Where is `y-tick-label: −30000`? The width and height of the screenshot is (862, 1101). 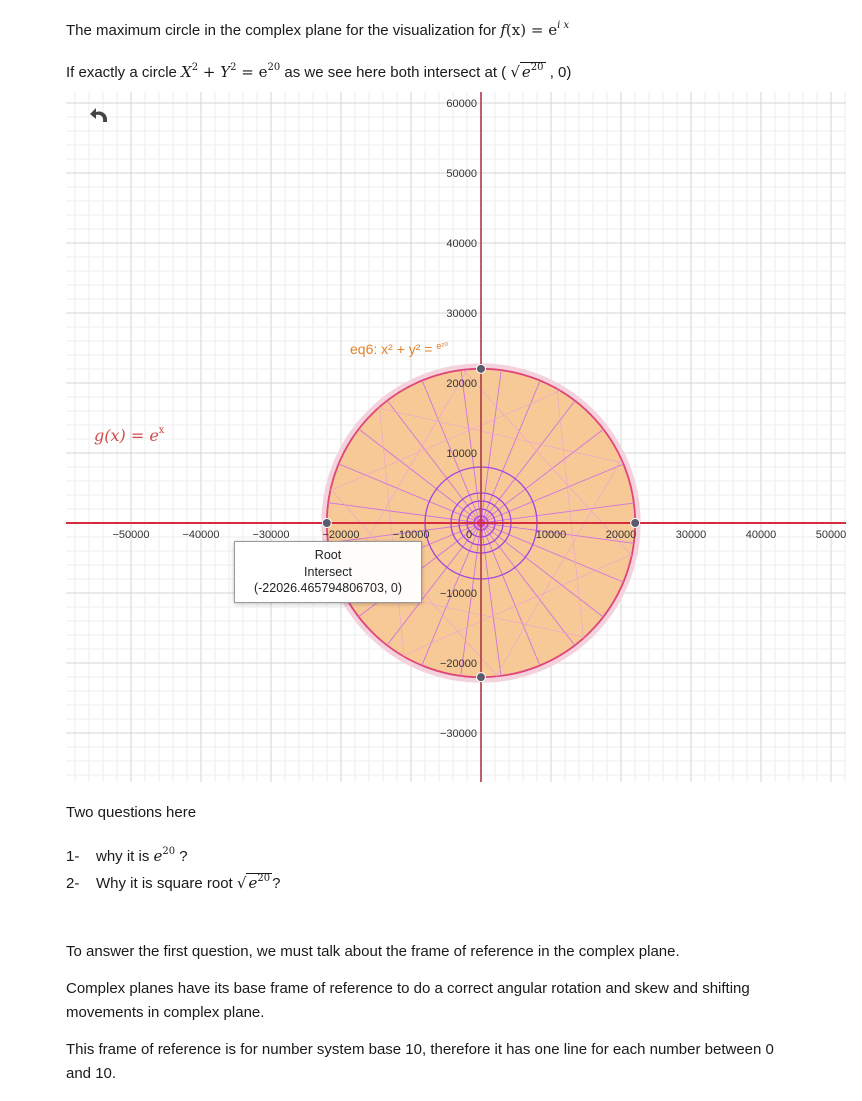
y-tick-label: −30000 is located at coordinates (458, 734).